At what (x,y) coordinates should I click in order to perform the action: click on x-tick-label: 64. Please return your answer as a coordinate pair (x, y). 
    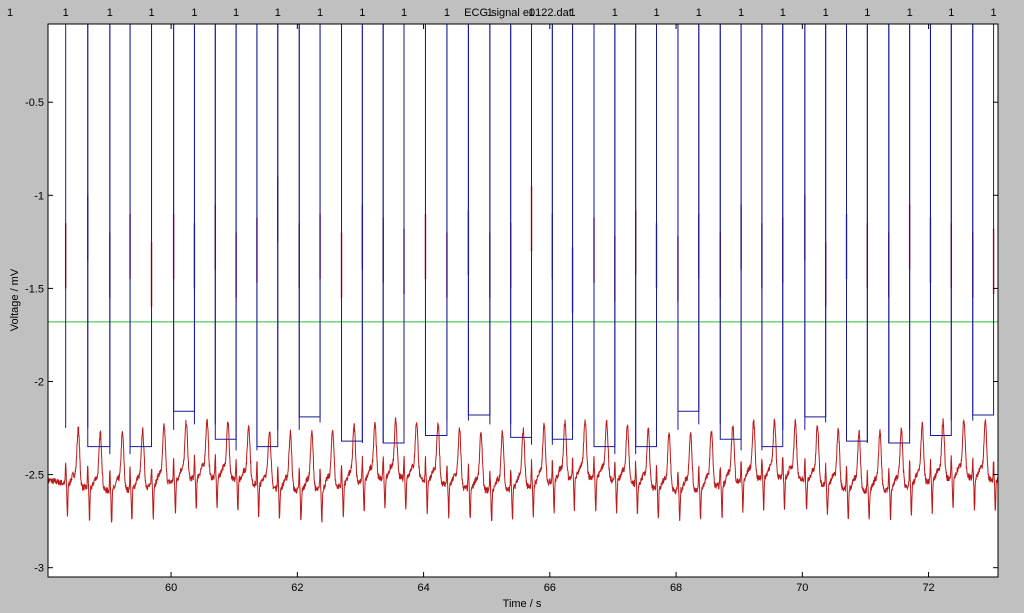
    Looking at the image, I should click on (423, 588).